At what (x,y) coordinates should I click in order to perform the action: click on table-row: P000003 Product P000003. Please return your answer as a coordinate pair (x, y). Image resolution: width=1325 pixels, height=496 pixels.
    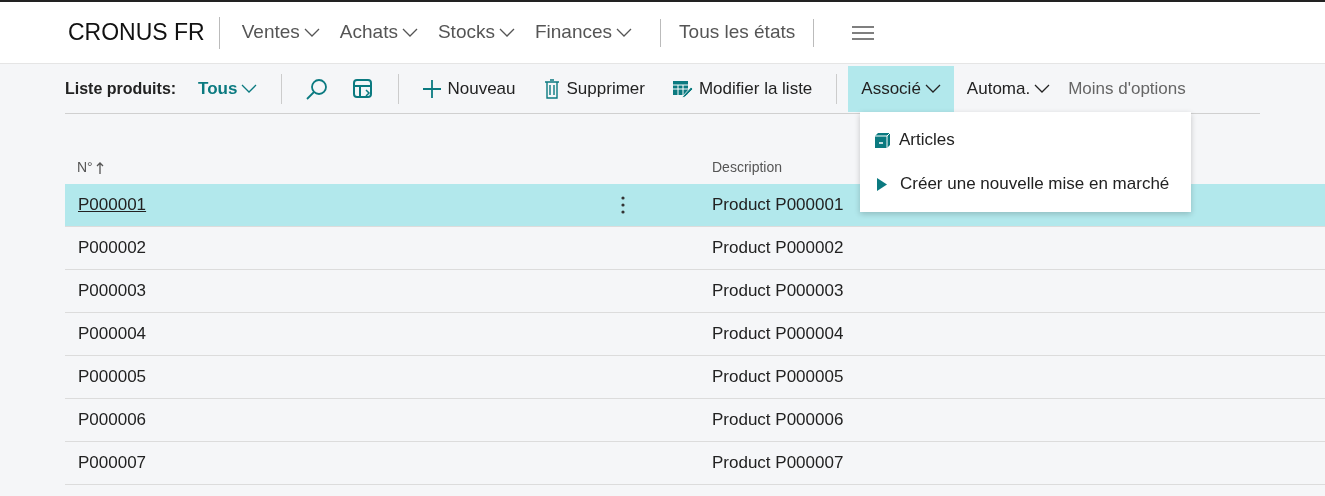
    Looking at the image, I should click on (695, 291).